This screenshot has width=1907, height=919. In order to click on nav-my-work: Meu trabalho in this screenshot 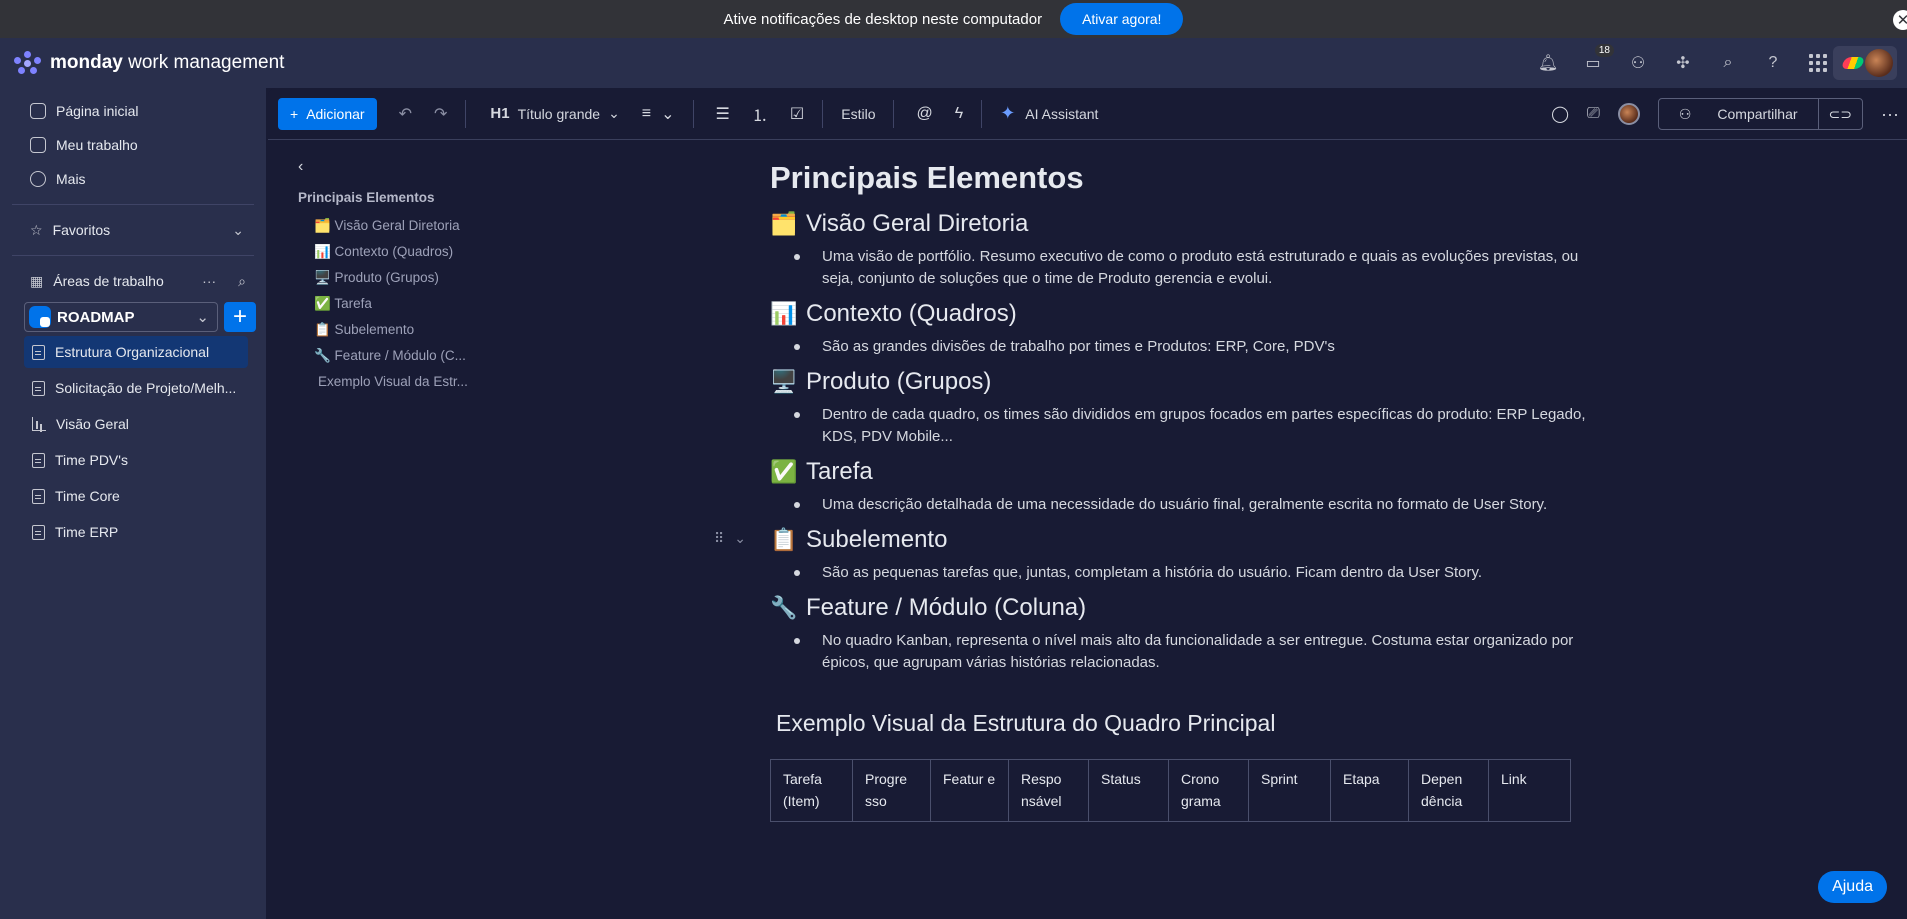, I will do `click(133, 145)`.